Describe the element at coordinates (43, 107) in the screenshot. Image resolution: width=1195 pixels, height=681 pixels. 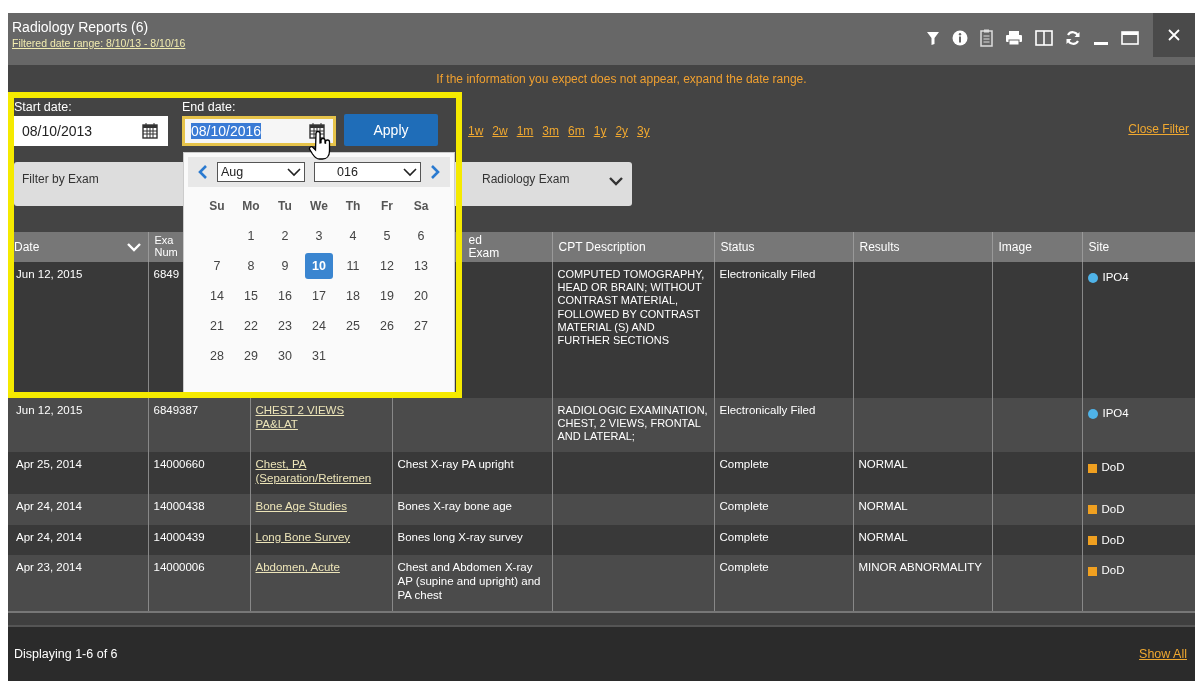
I see `field-label: Start date:` at that location.